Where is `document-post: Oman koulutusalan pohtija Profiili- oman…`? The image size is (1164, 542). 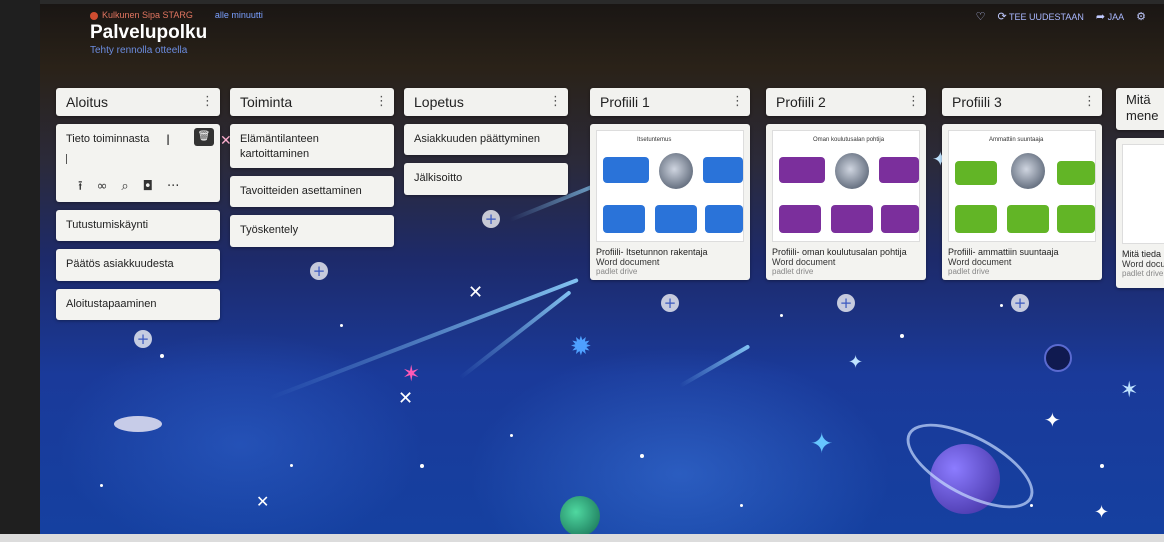 document-post: Oman koulutusalan pohtija Profiili- oman… is located at coordinates (846, 202).